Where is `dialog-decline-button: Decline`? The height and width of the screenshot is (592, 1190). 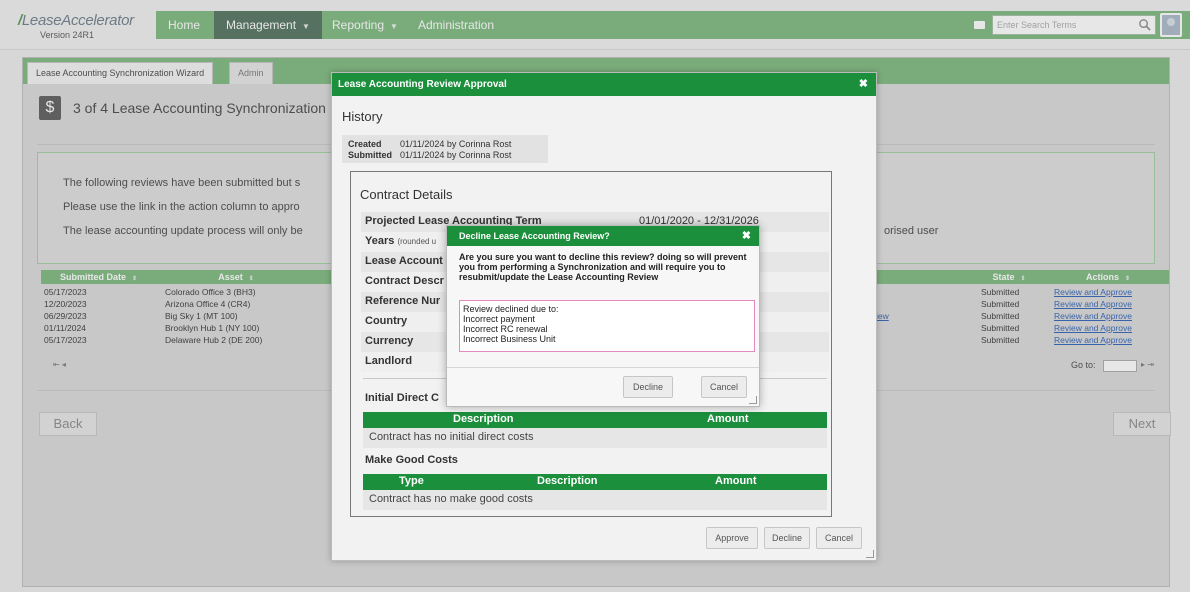
dialog-decline-button: Decline is located at coordinates (648, 387).